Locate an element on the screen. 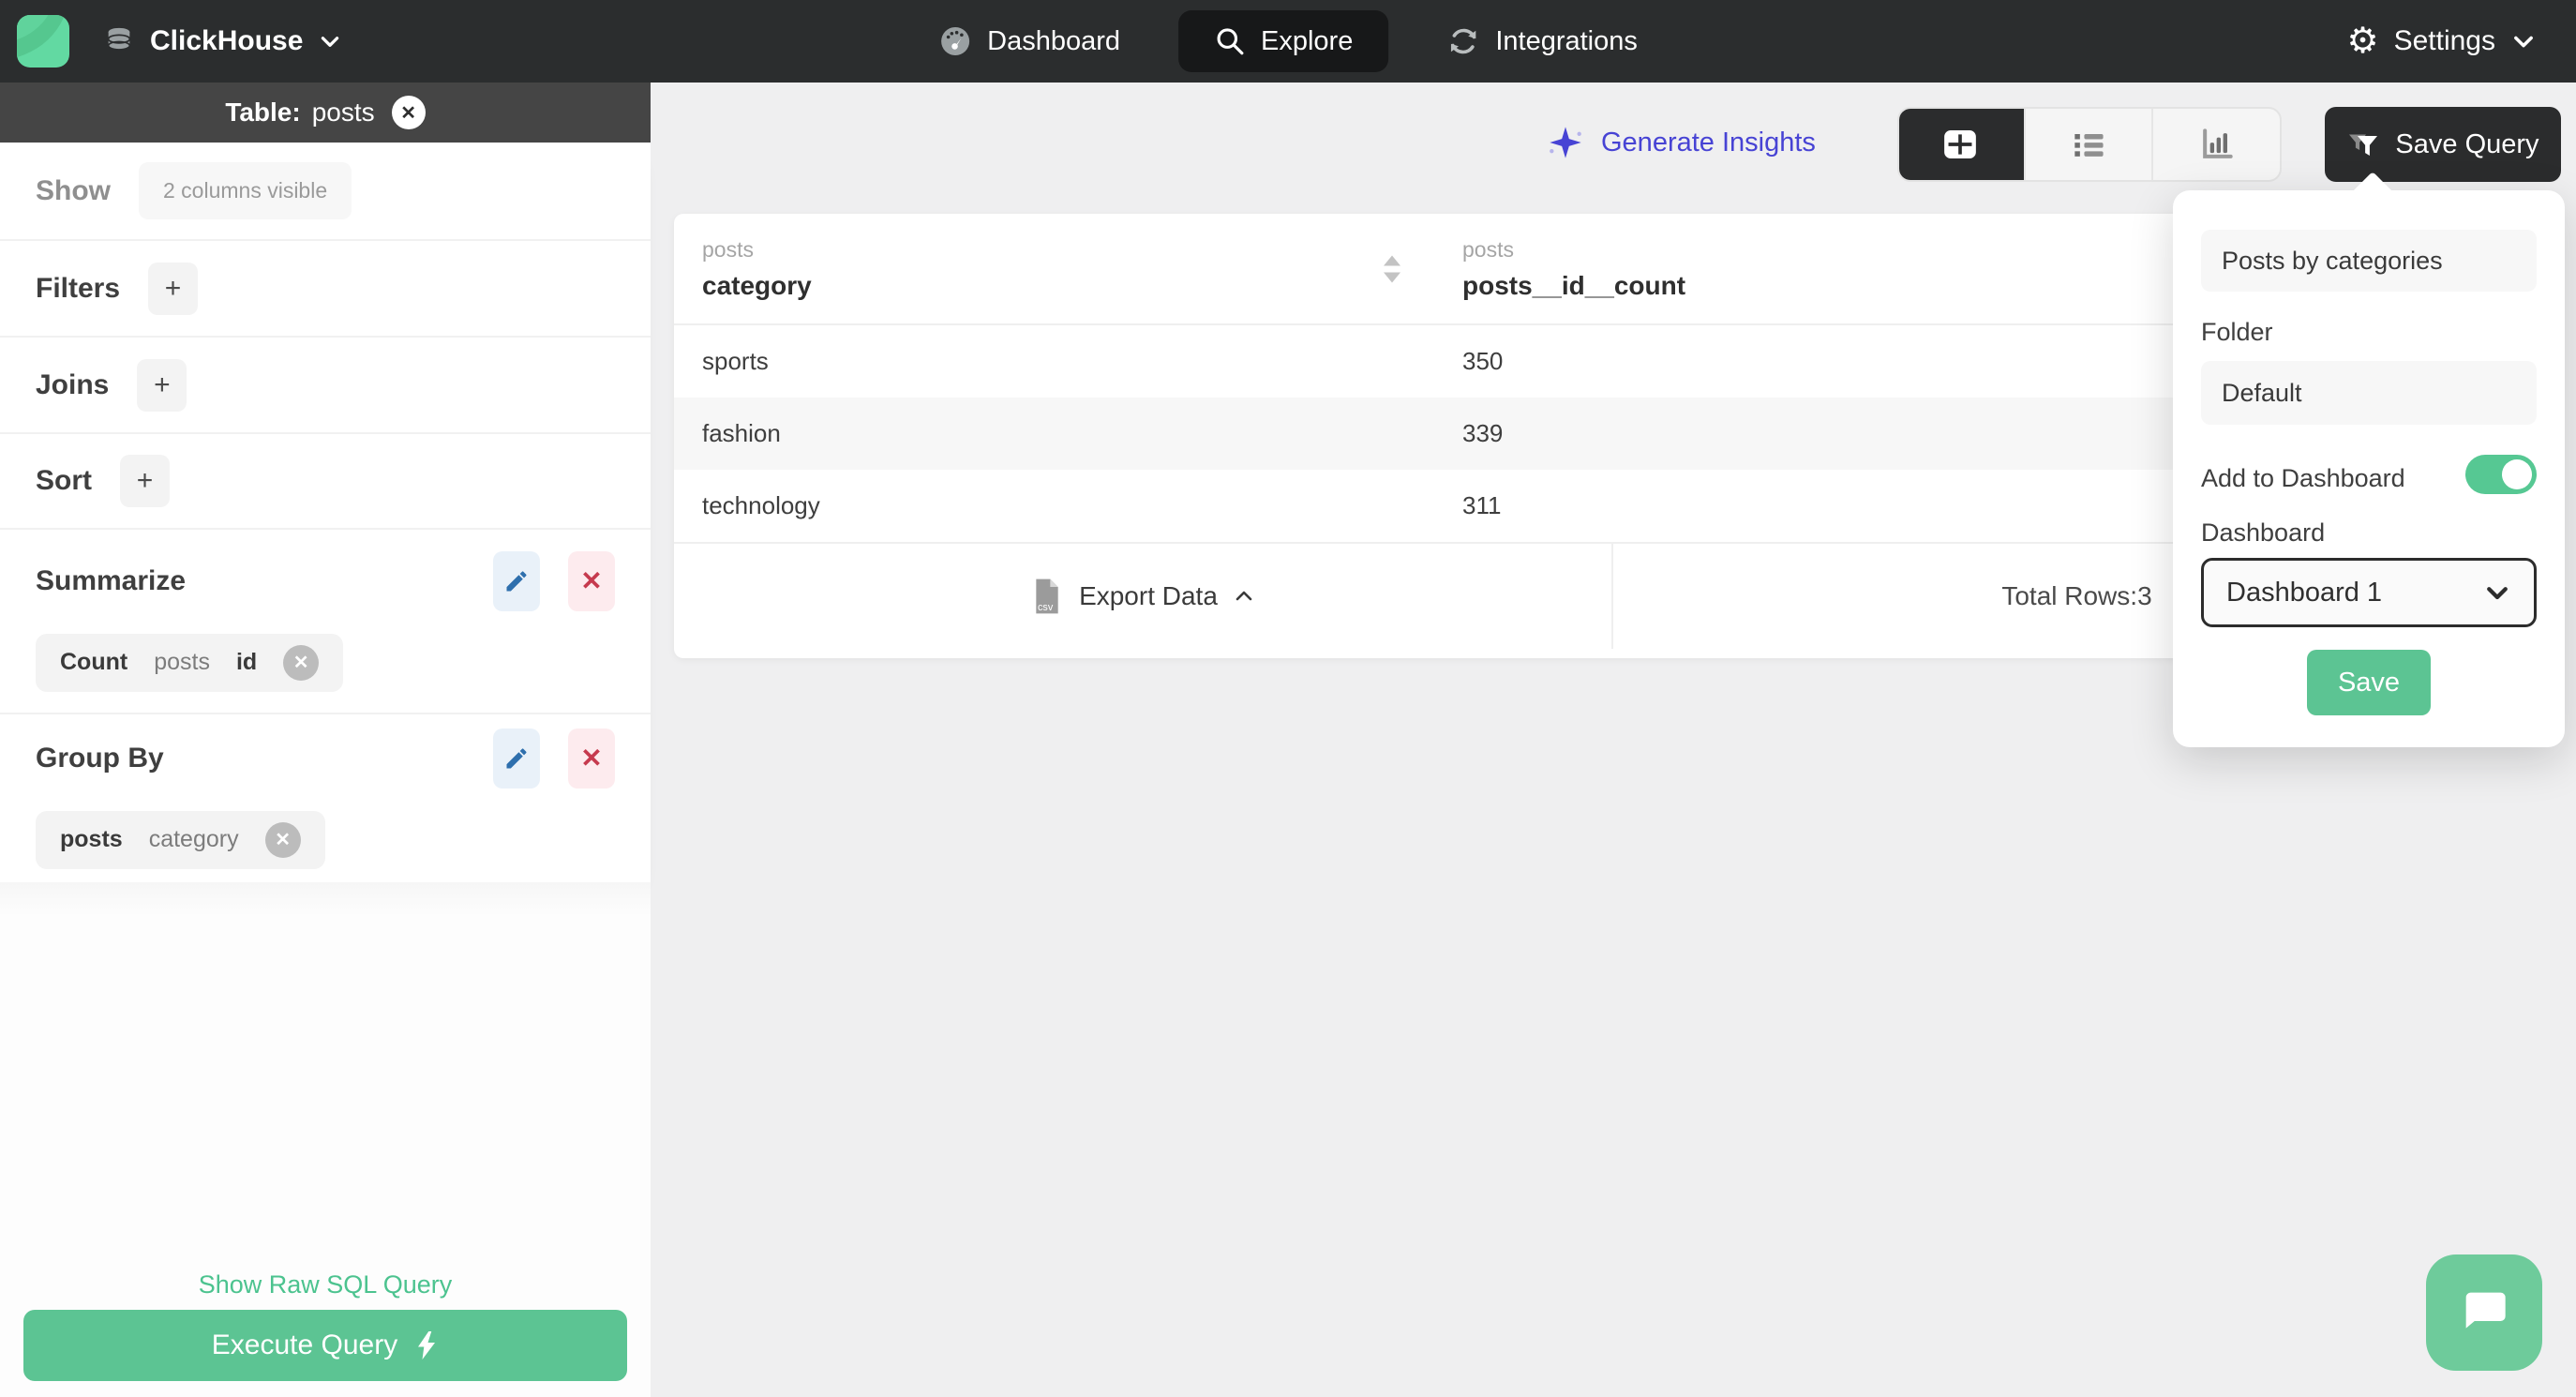 This screenshot has height=1397, width=2576. view-toggle-chart is located at coordinates (2215, 144).